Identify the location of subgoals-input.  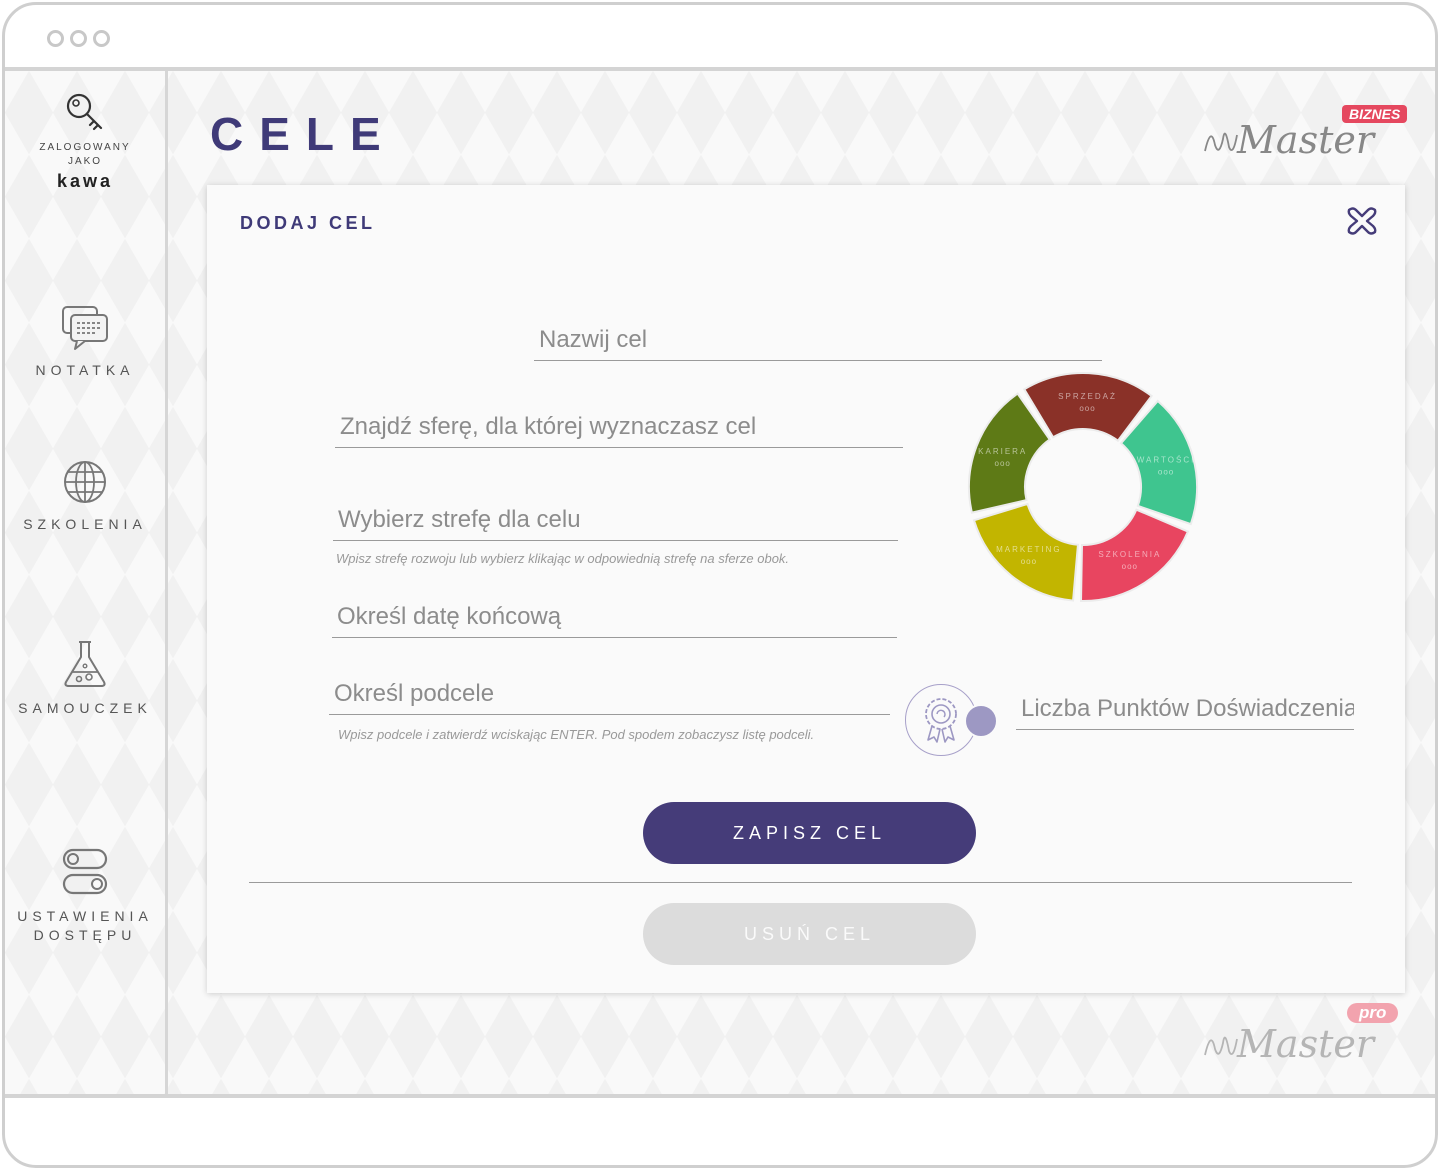
(609, 694).